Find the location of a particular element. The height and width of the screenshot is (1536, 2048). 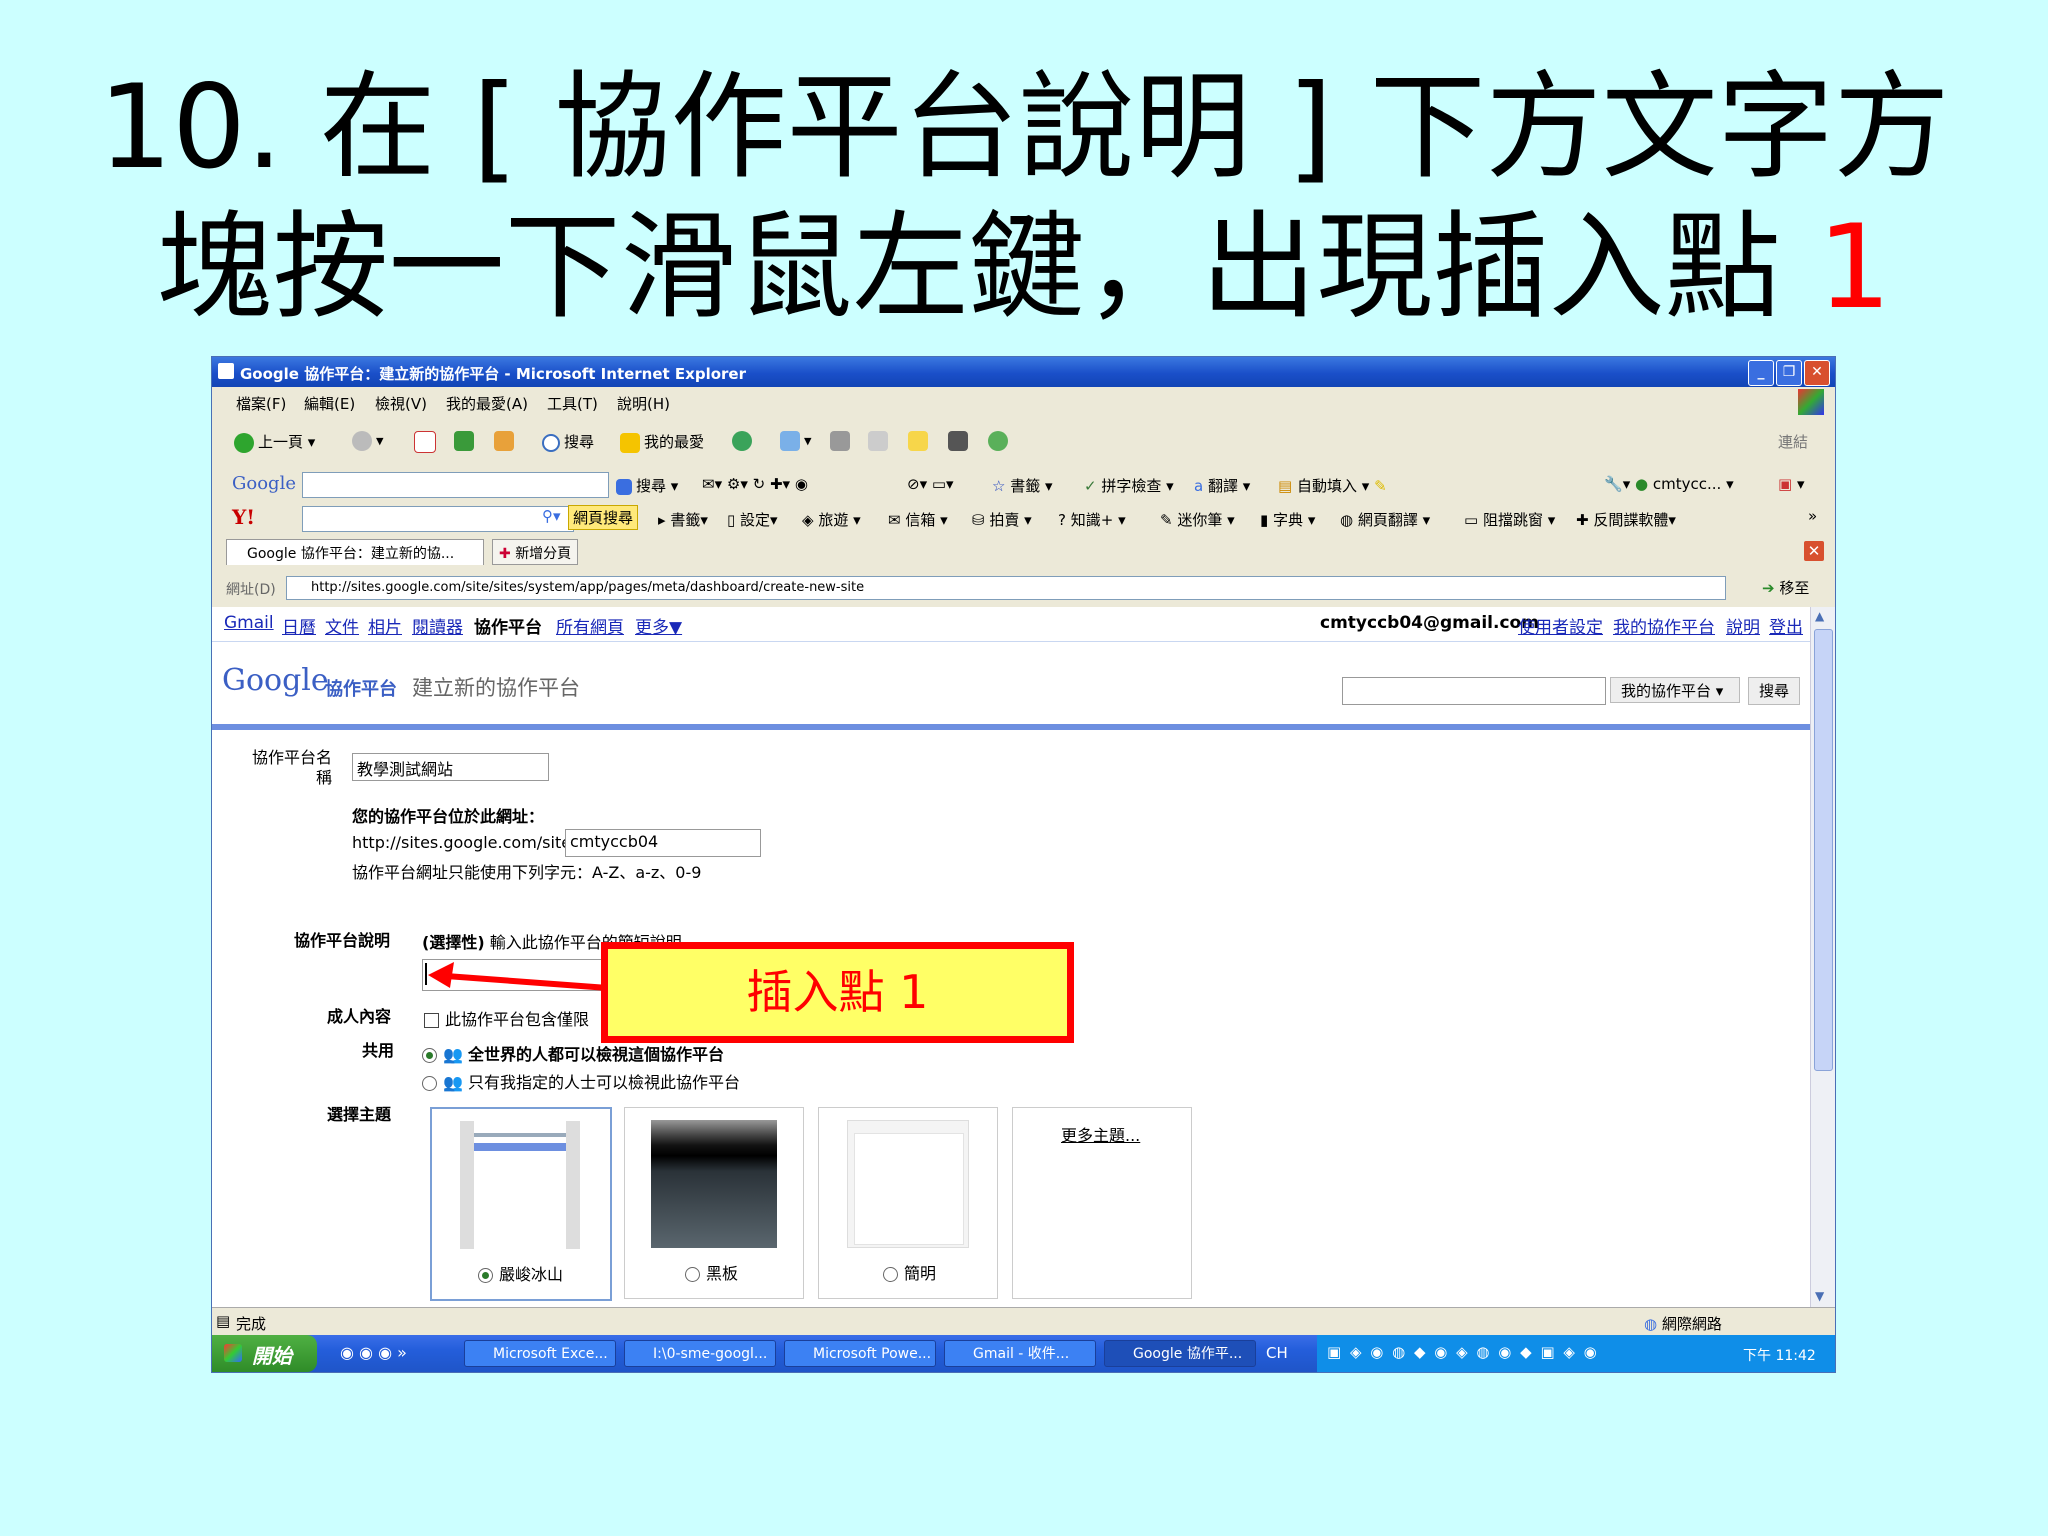

nav-photos: 相片 is located at coordinates (385, 625).